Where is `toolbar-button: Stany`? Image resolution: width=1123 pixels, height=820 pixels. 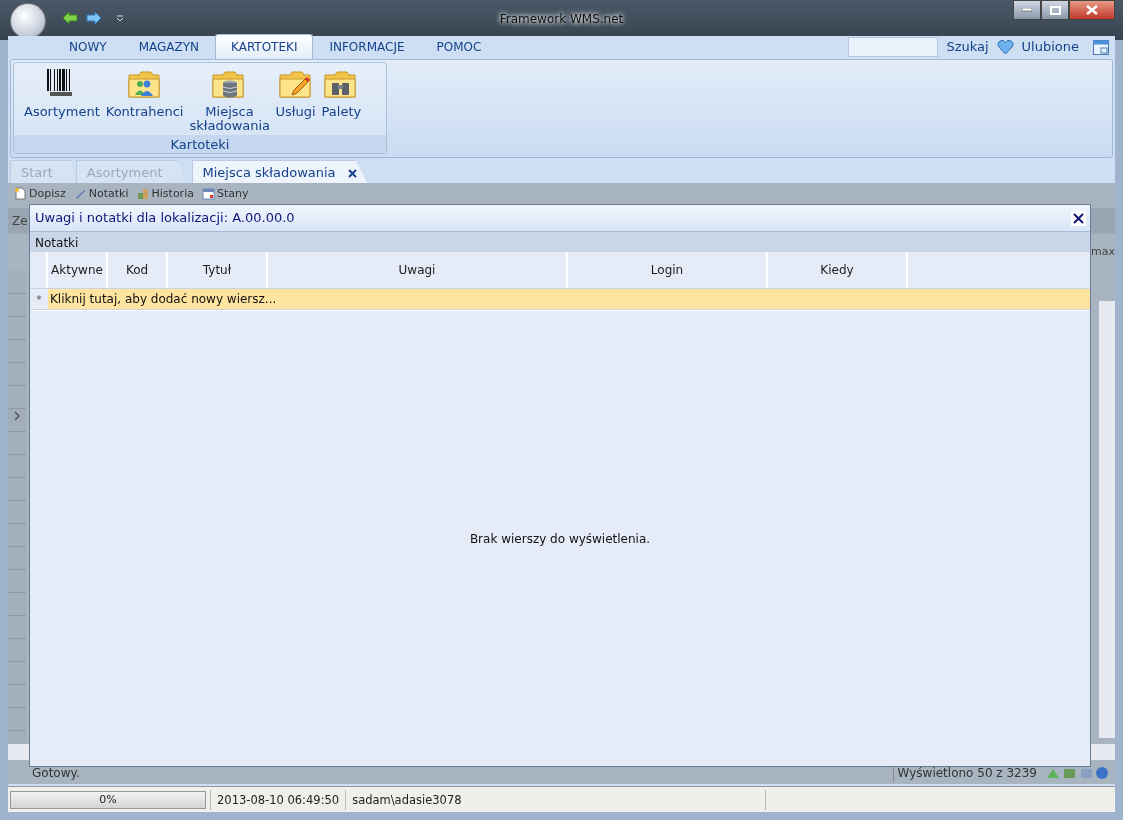 toolbar-button: Stany is located at coordinates (225, 193).